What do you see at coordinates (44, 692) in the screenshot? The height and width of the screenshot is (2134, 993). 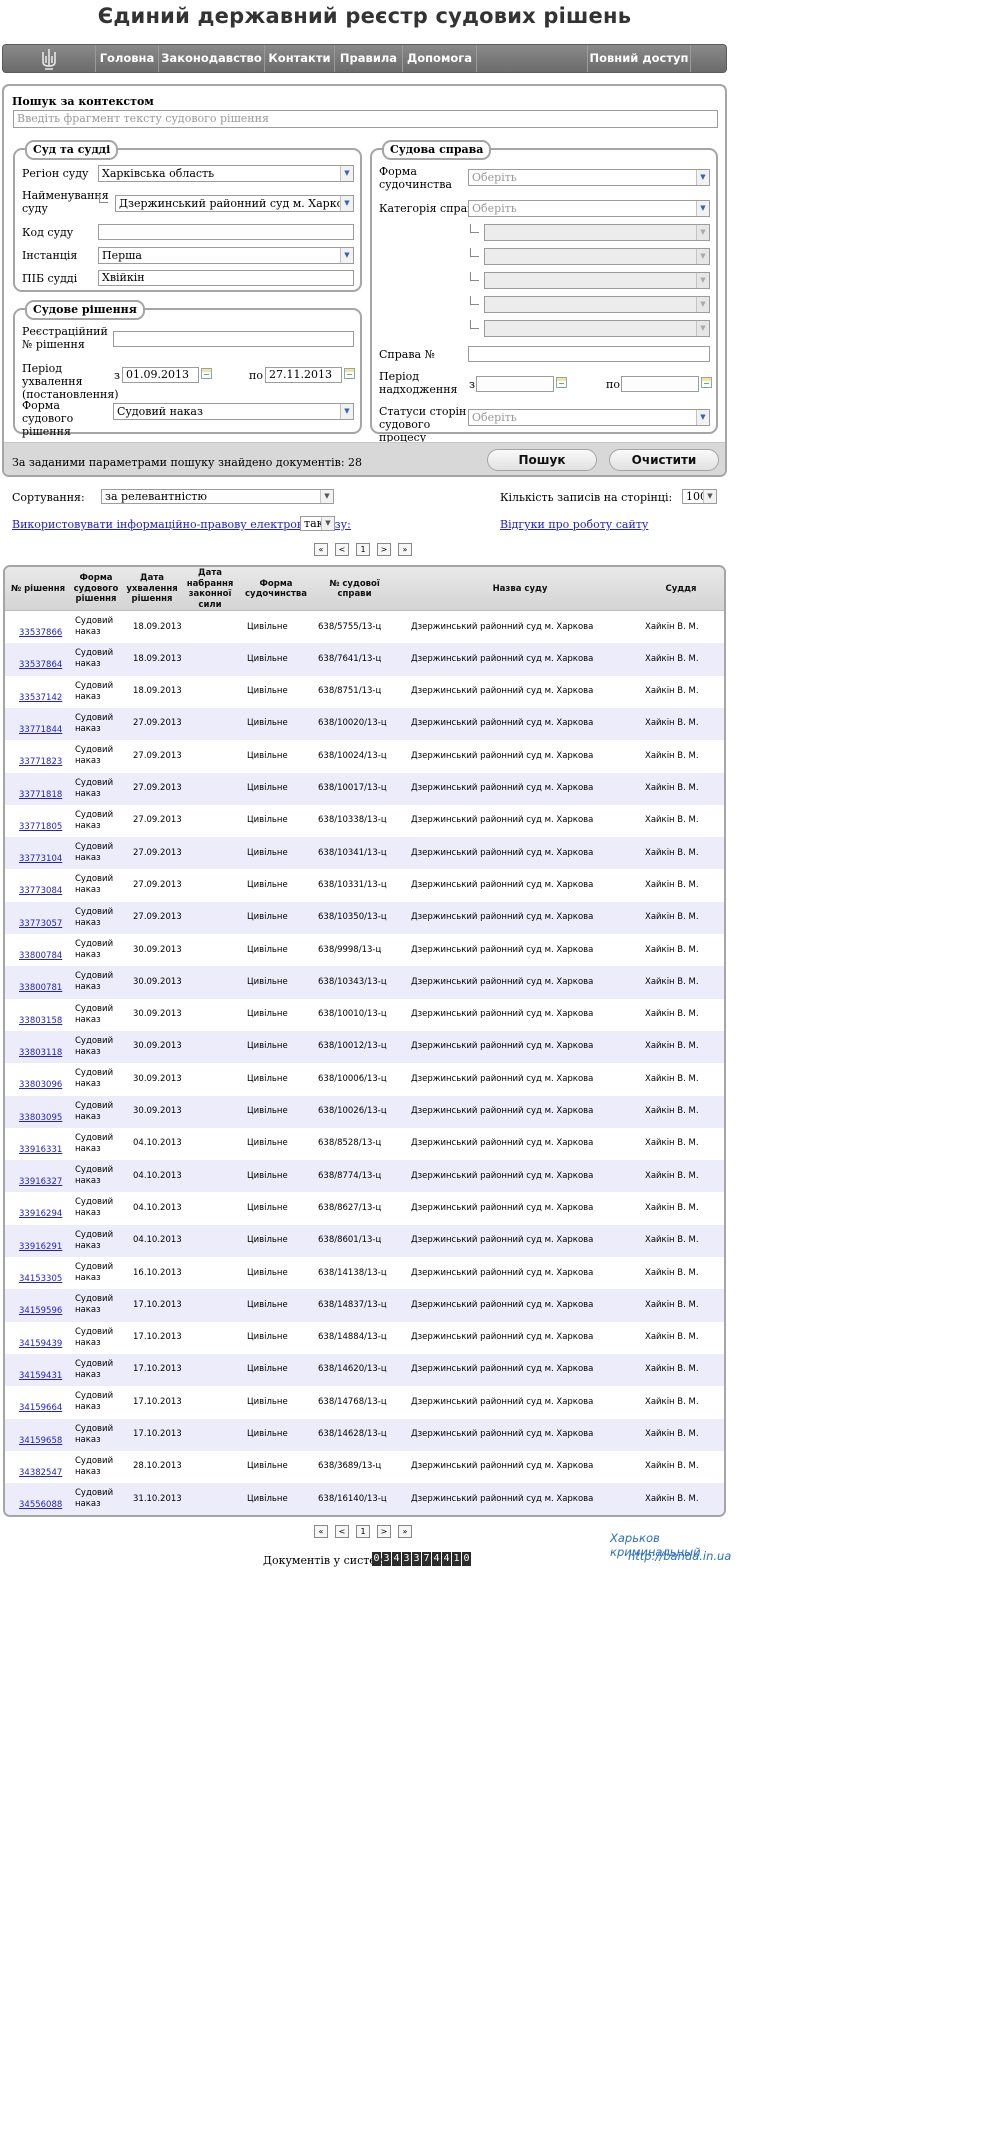 I see `decision-id-link: 33537142` at bounding box center [44, 692].